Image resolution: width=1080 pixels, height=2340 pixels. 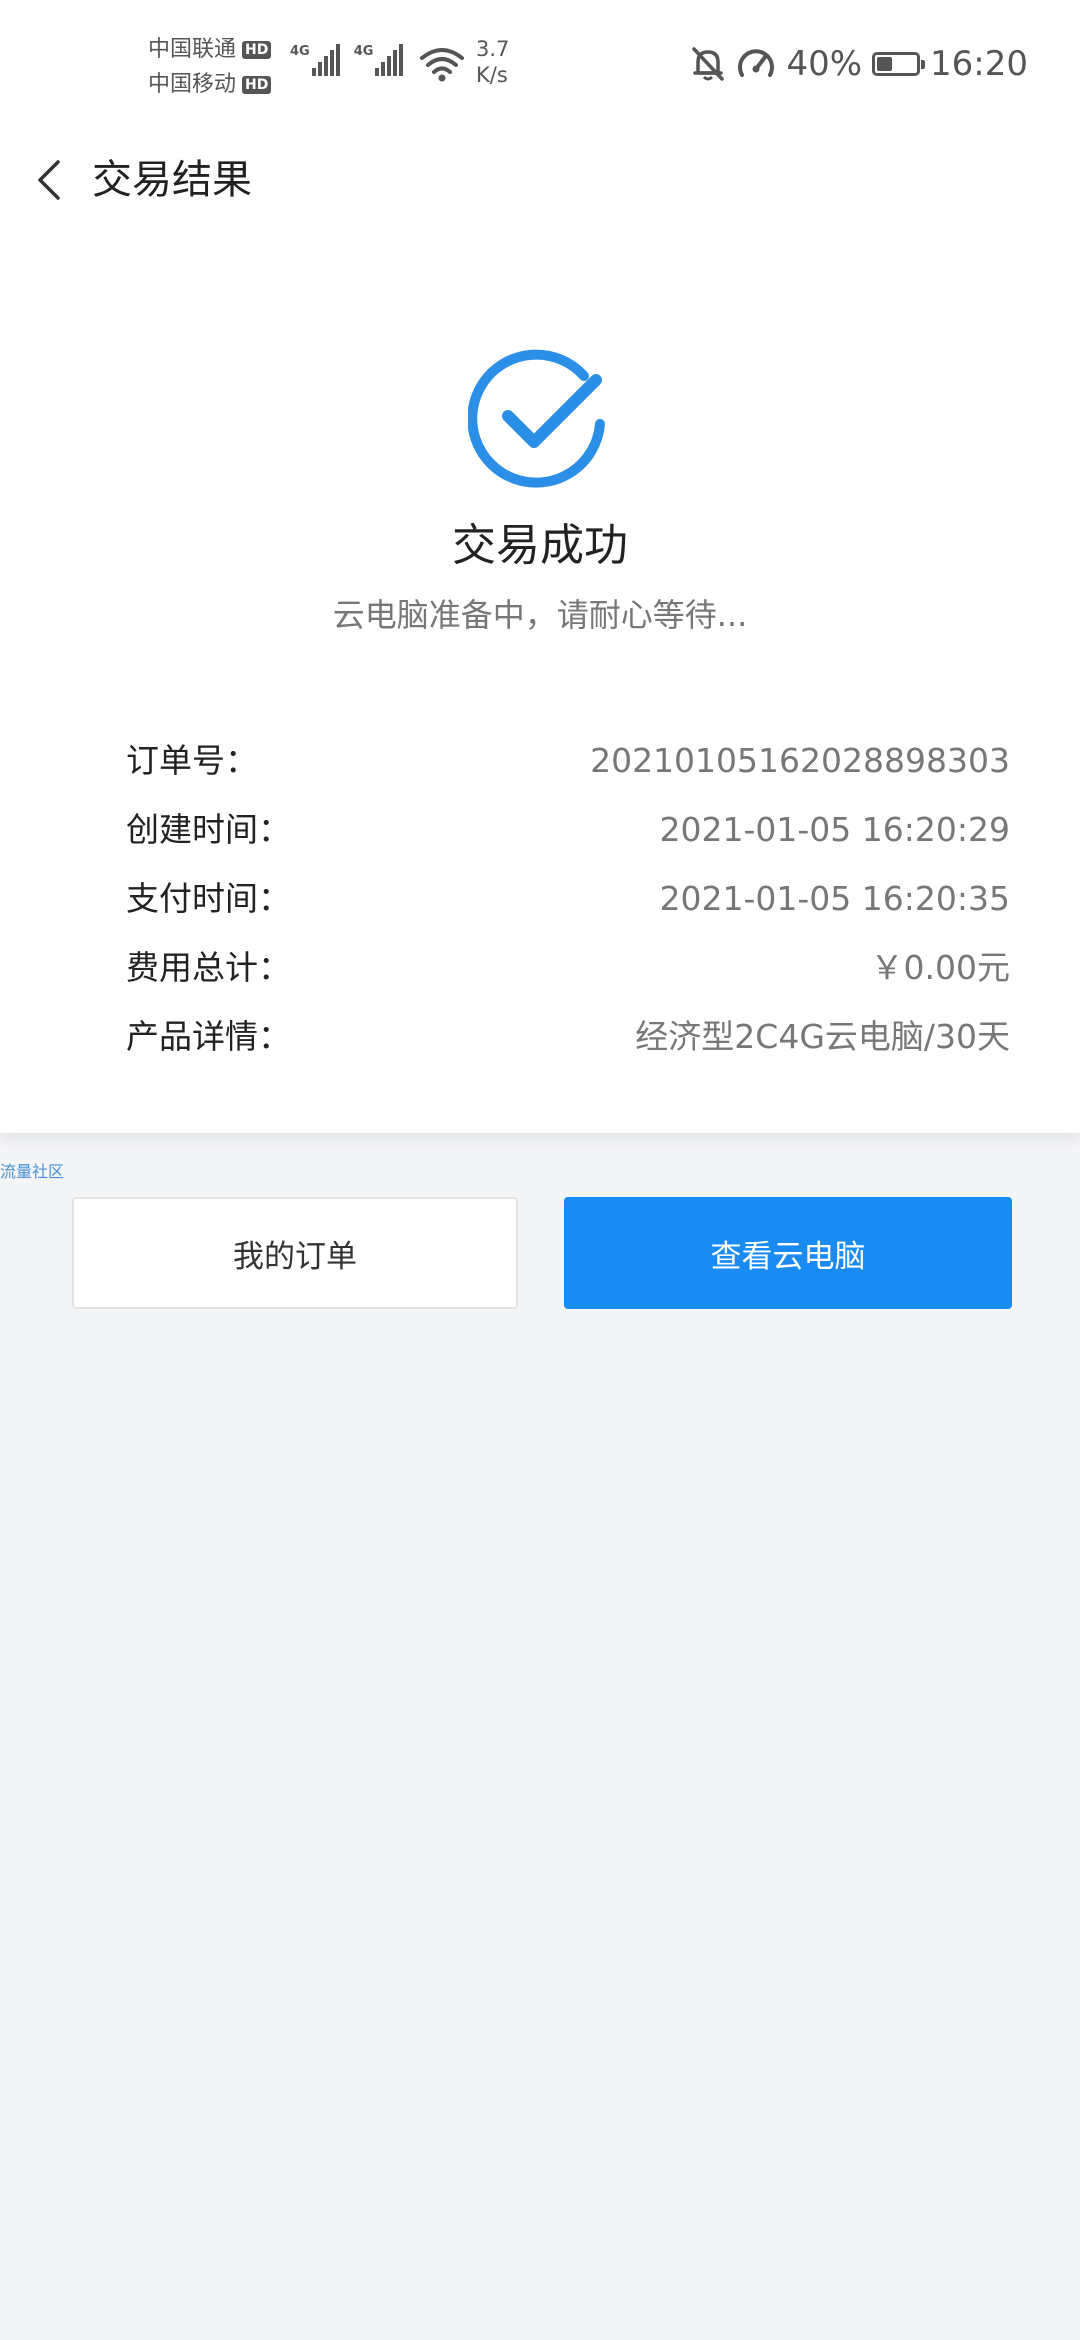 What do you see at coordinates (208, 1036) in the screenshot?
I see `detail-label: 产品详情：` at bounding box center [208, 1036].